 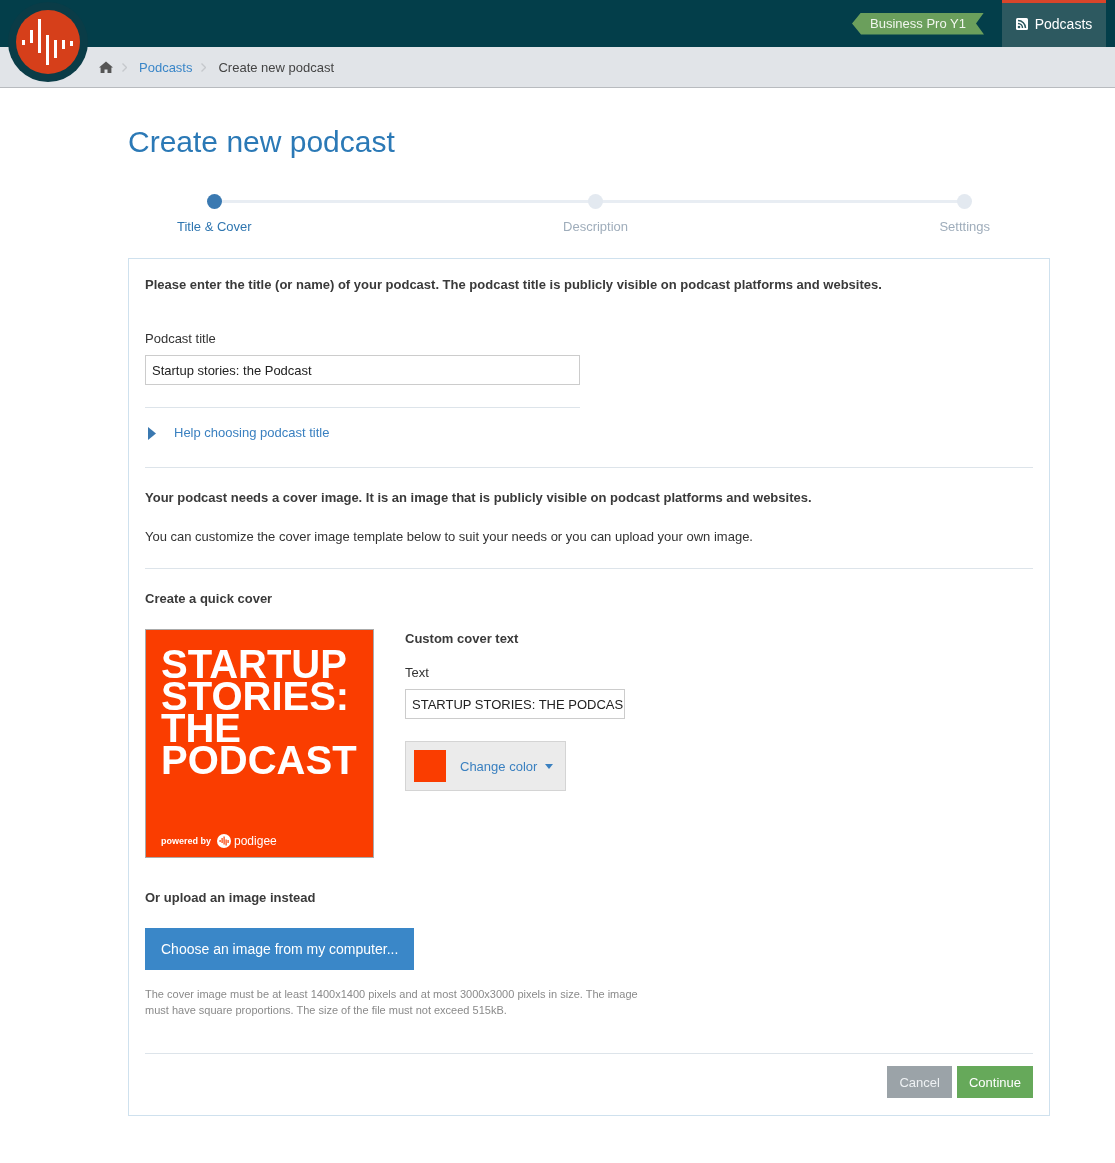 I want to click on waveform-logo-icon, so click(x=224, y=841).